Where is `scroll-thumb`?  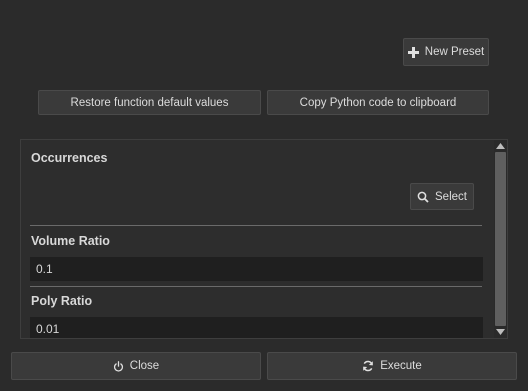
scroll-thumb is located at coordinates (500, 239).